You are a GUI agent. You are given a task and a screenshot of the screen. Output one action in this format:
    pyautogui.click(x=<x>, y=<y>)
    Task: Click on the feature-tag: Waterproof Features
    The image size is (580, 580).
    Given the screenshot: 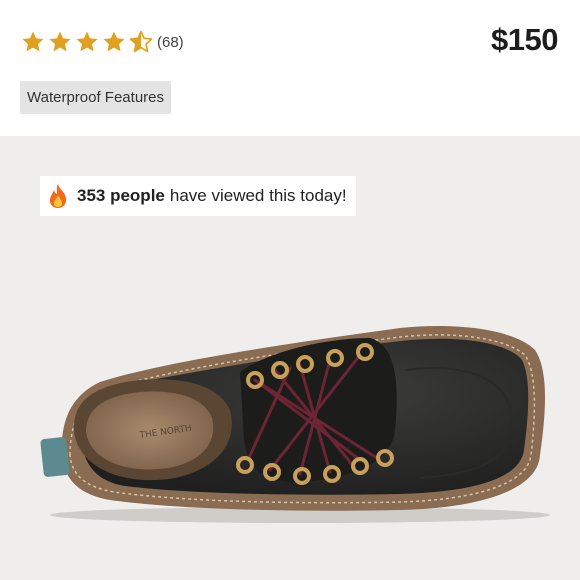 What is the action you would take?
    pyautogui.click(x=95, y=97)
    